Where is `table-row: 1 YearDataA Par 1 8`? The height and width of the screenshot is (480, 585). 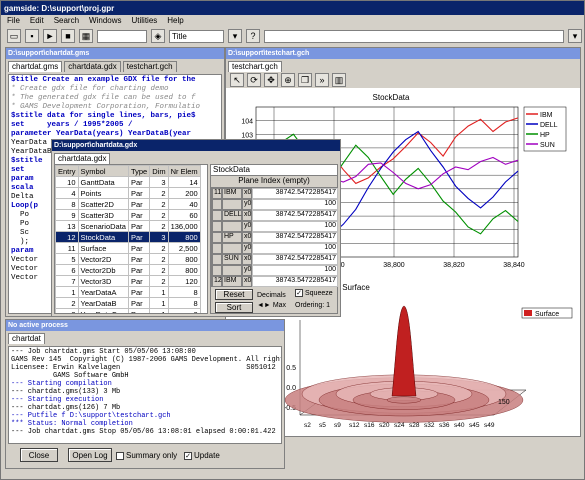 table-row: 1 YearDataA Par 1 8 is located at coordinates (128, 292).